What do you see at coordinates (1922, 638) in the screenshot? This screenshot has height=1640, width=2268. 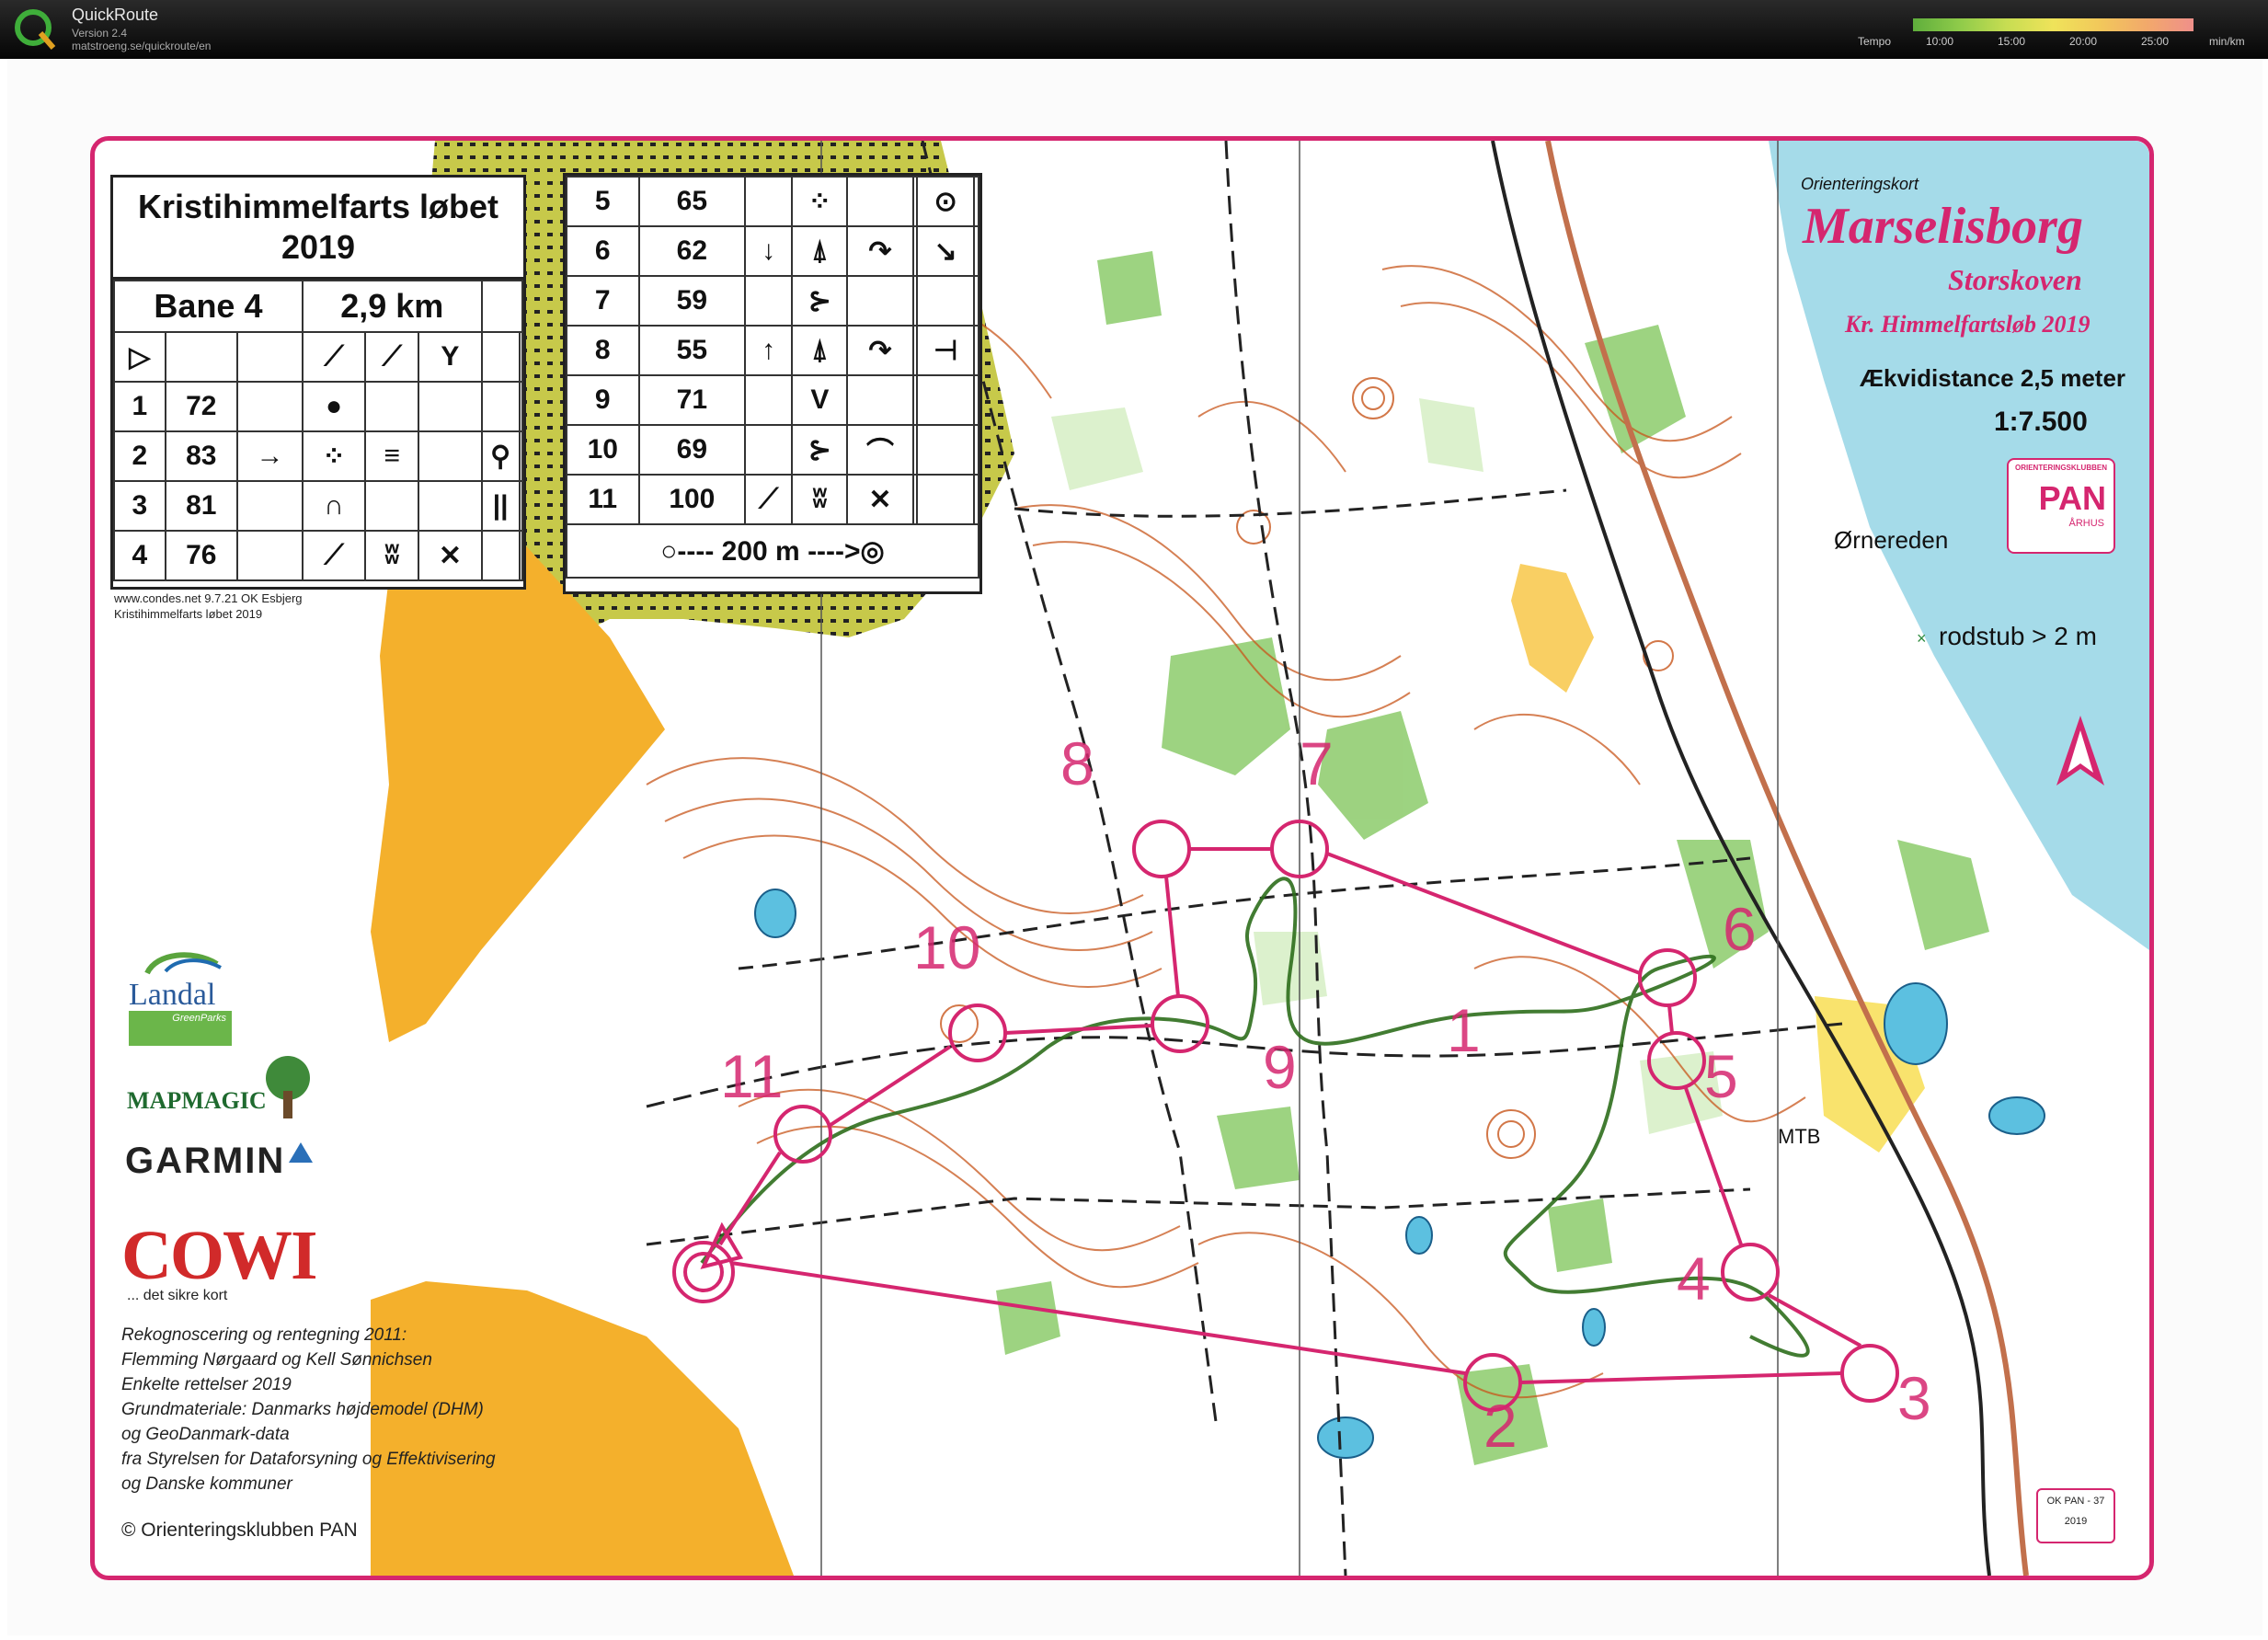 I see `rootstock-icon: ×` at bounding box center [1922, 638].